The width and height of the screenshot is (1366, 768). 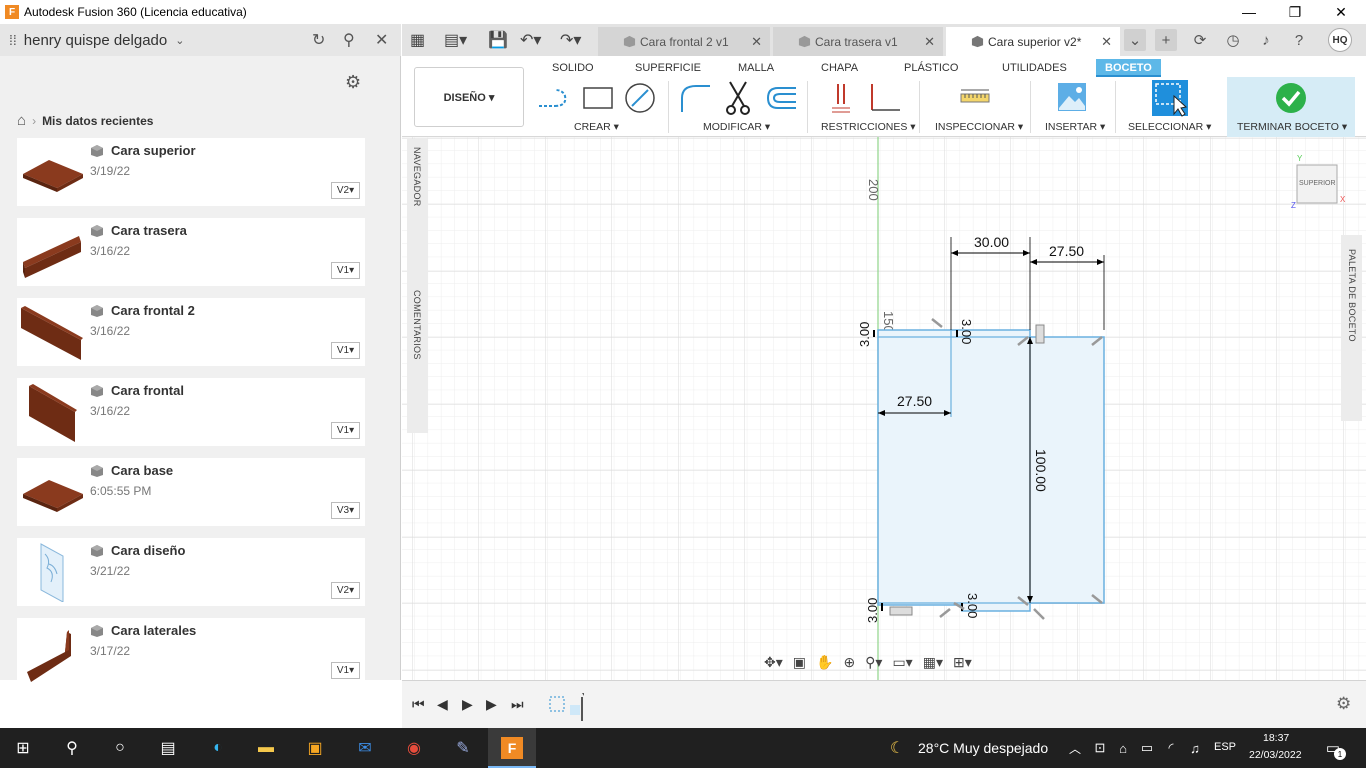 What do you see at coordinates (517, 704) in the screenshot?
I see `go-to-end-icon: ⏭` at bounding box center [517, 704].